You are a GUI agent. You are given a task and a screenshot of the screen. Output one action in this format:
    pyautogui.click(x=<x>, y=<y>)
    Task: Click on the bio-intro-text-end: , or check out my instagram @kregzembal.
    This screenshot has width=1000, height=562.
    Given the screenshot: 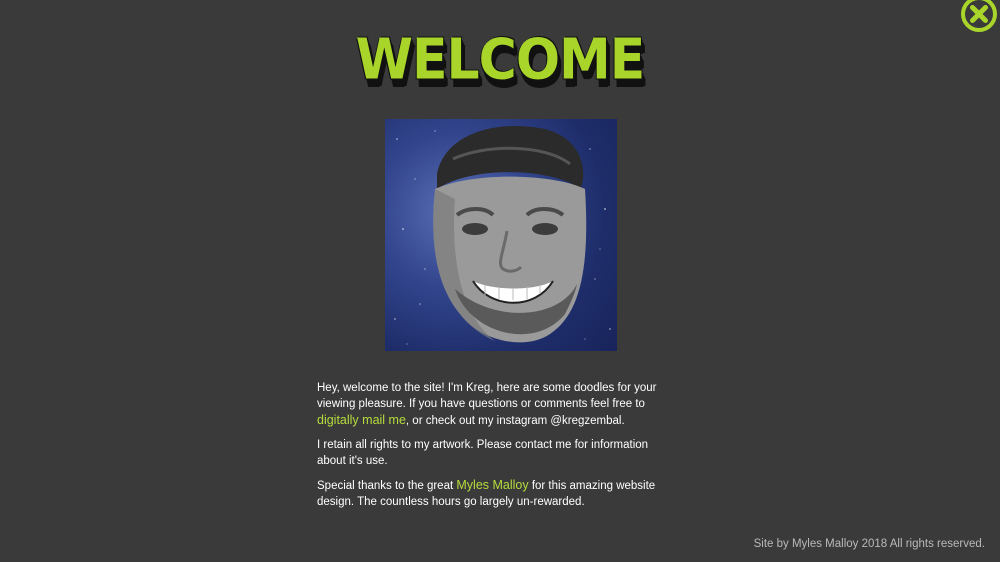 What is the action you would take?
    pyautogui.click(x=515, y=421)
    